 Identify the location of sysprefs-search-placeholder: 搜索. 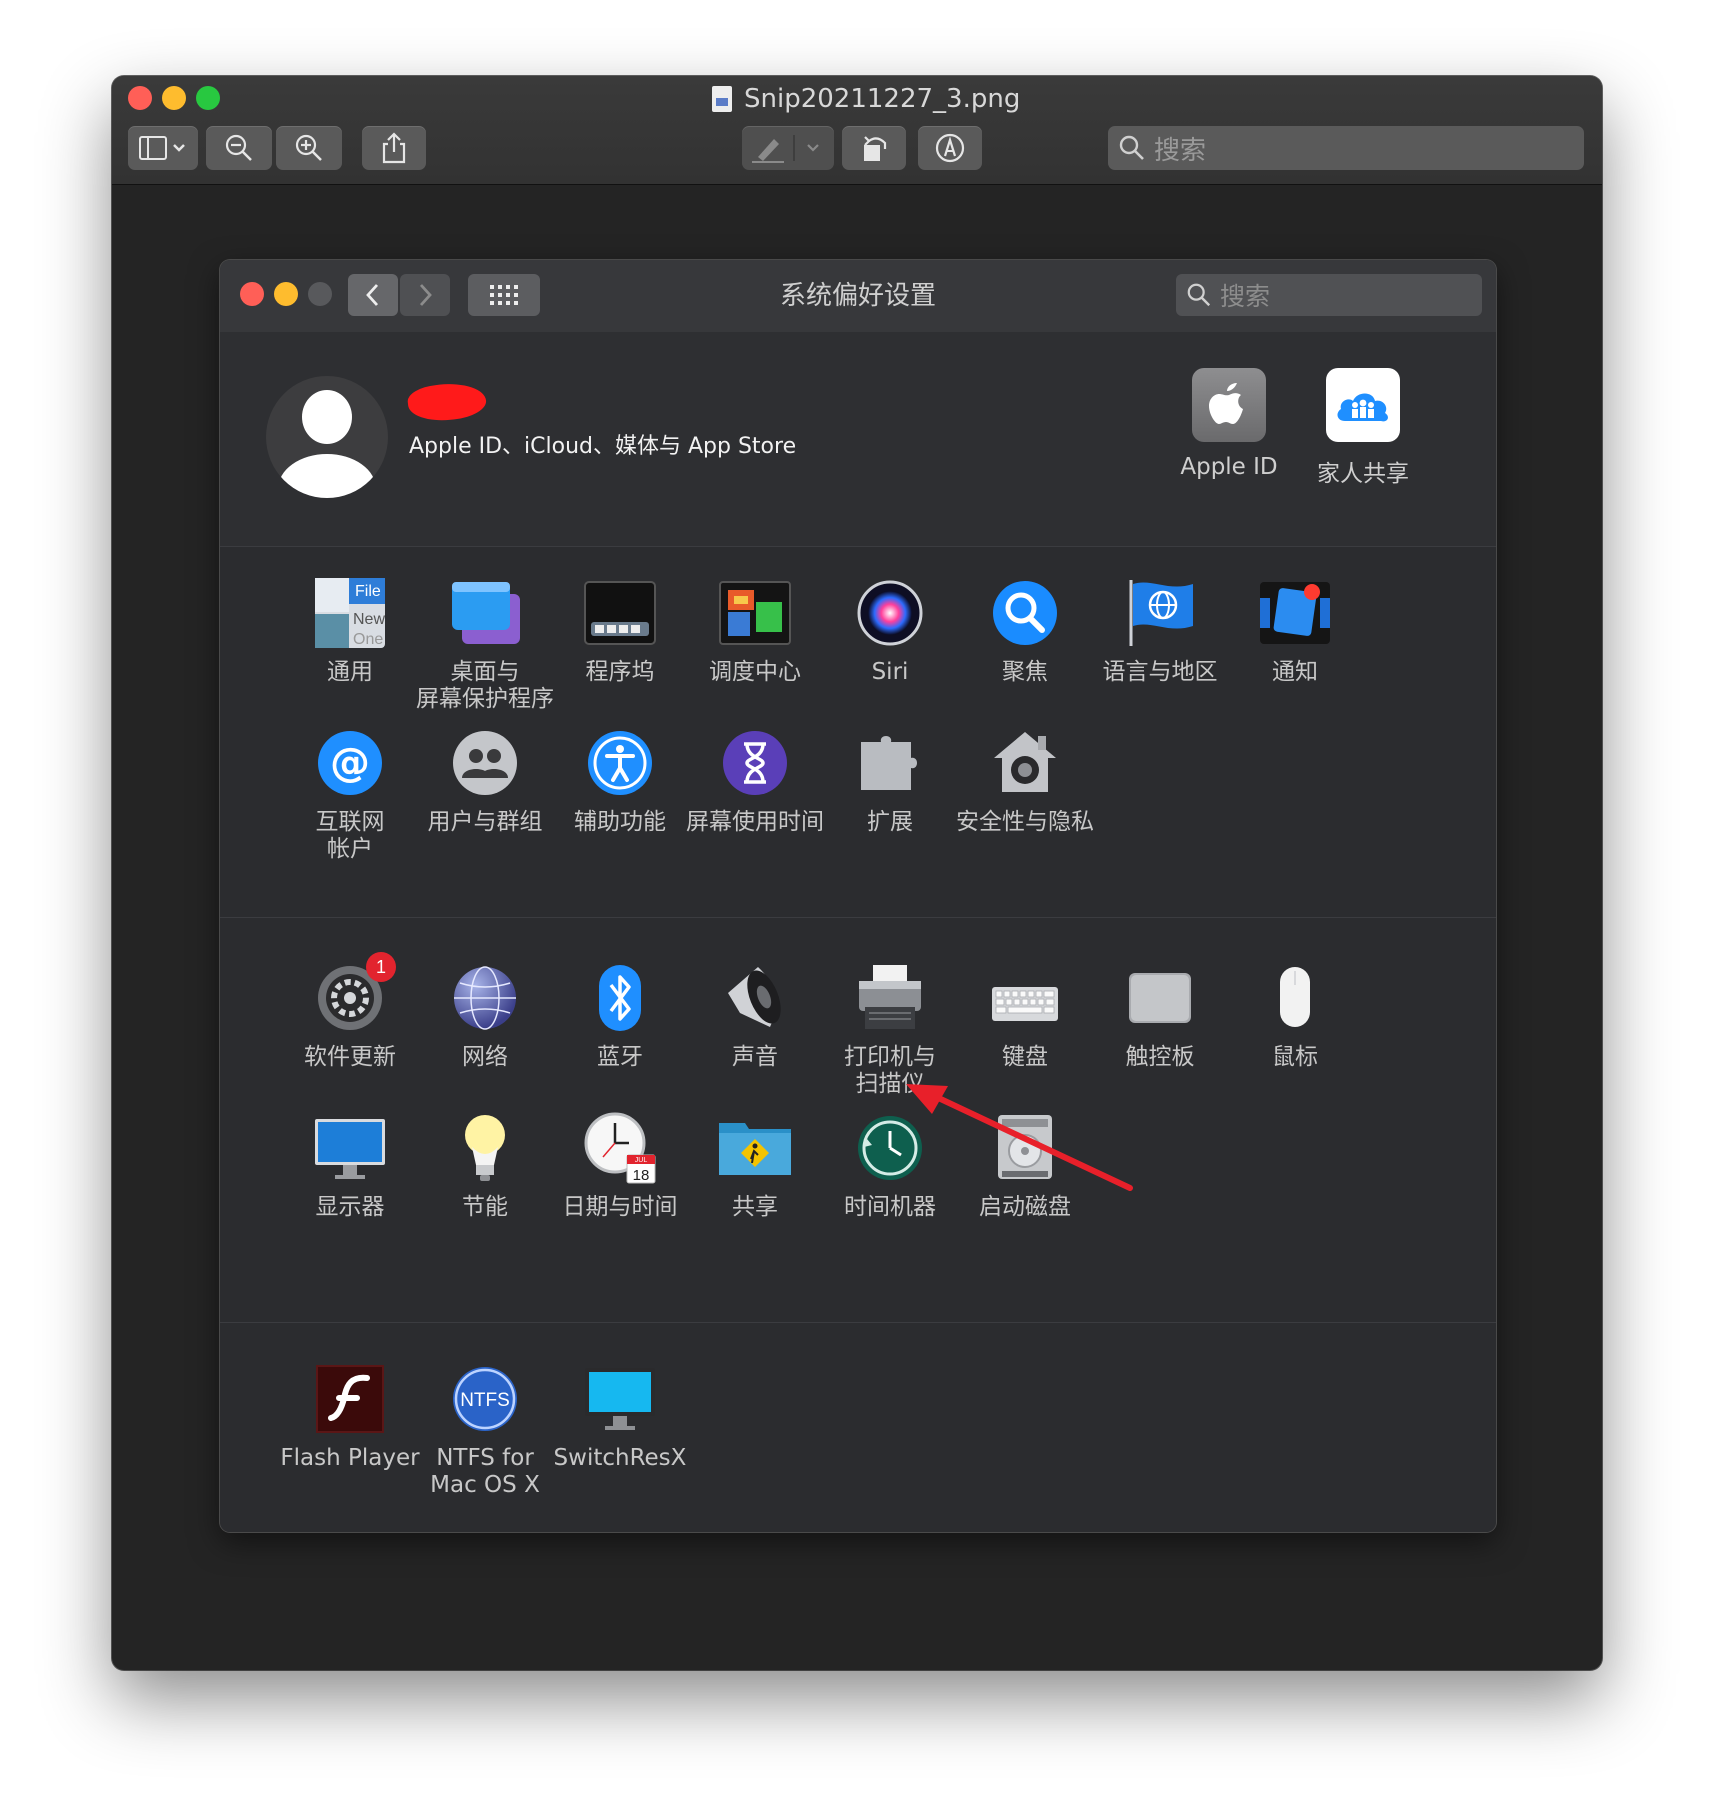
(1245, 296).